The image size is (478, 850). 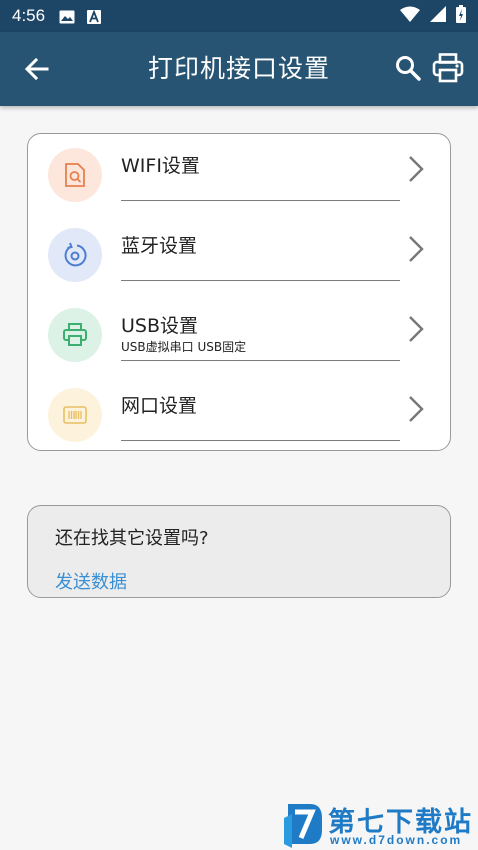 I want to click on help-question: 还在找其它设置吗?, so click(x=132, y=538).